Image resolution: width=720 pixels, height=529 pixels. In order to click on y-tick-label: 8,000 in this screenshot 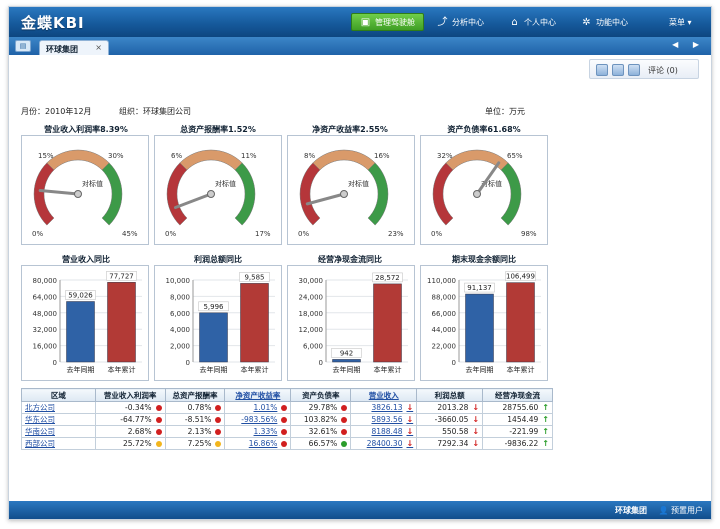, I will do `click(180, 297)`.